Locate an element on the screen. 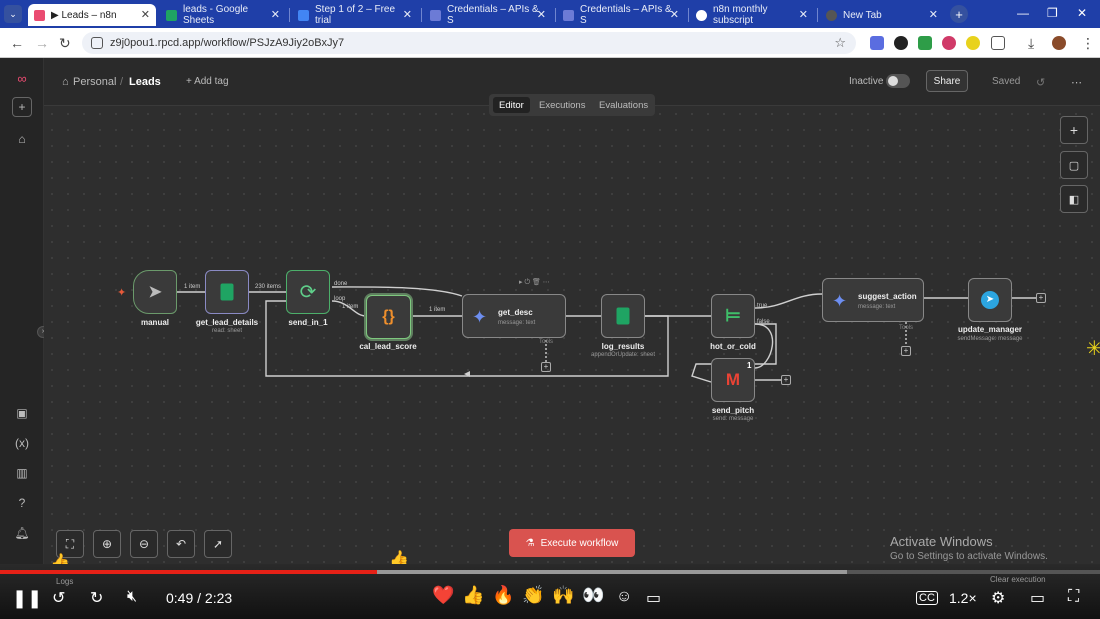  breadcrumb-project: Personal is located at coordinates (94, 82).